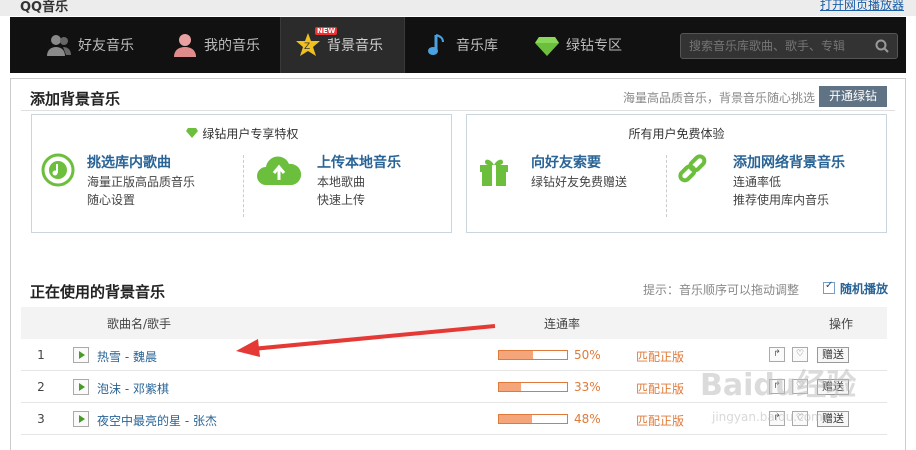 This screenshot has height=450, width=916. Describe the element at coordinates (129, 163) in the screenshot. I see `feature-title: 挑选库内歌曲` at that location.